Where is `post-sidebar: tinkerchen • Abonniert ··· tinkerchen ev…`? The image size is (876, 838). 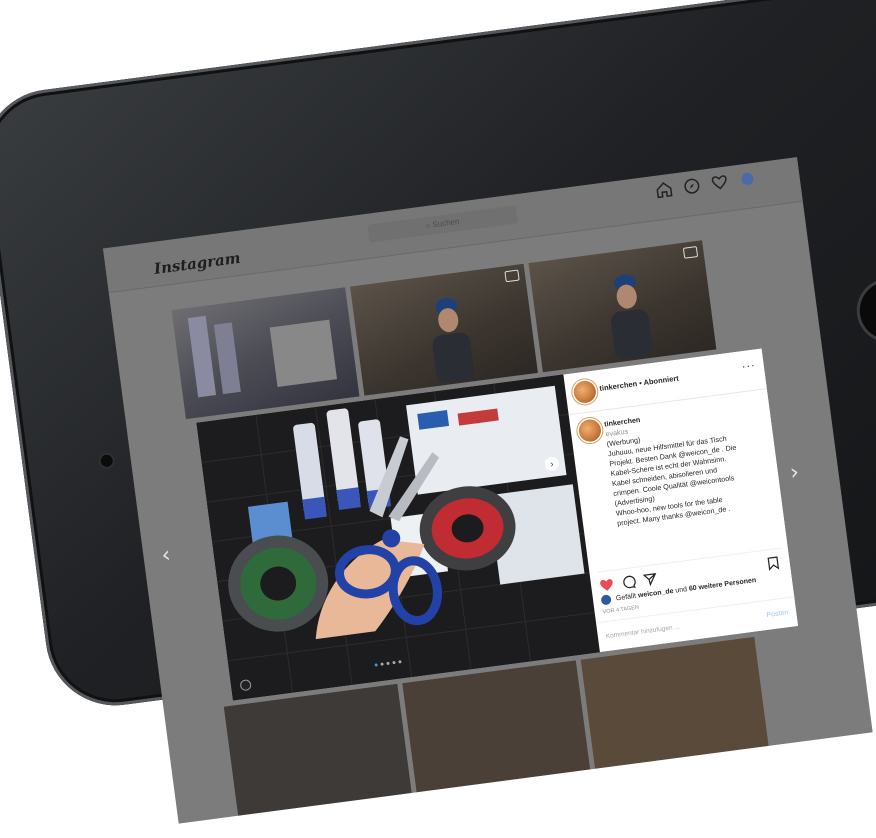 post-sidebar: tinkerchen • Abonniert ··· tinkerchen ev… is located at coordinates (681, 501).